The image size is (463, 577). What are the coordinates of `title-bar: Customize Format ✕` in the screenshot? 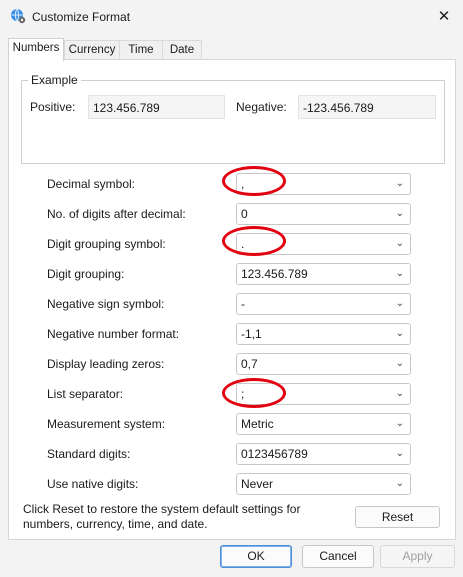 It's located at (231, 17).